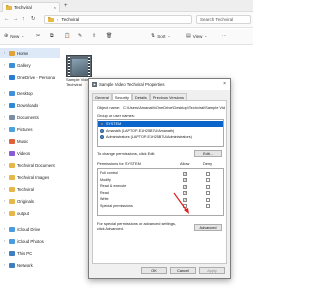 The image size is (320, 300). What do you see at coordinates (224, 35) in the screenshot?
I see `more-options-button: ···` at bounding box center [224, 35].